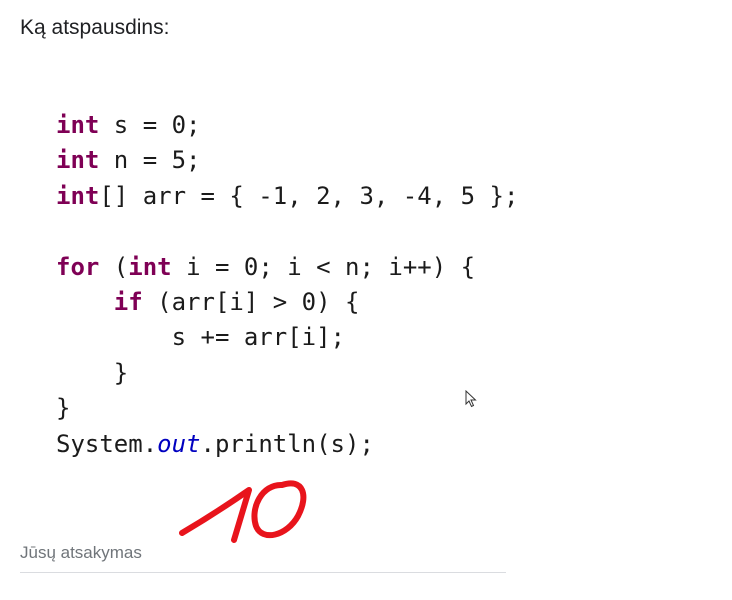 Image resolution: width=732 pixels, height=600 pixels. What do you see at coordinates (215, 443) in the screenshot?
I see `code-line: System.out.println(s);` at bounding box center [215, 443].